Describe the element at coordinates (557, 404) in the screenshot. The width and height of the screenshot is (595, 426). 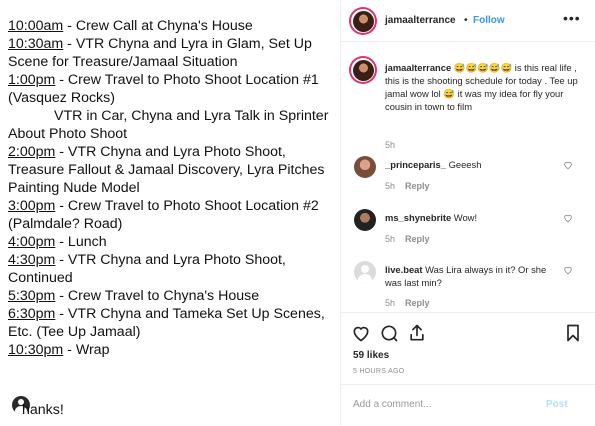
I see `post-comment-button: Post` at that location.